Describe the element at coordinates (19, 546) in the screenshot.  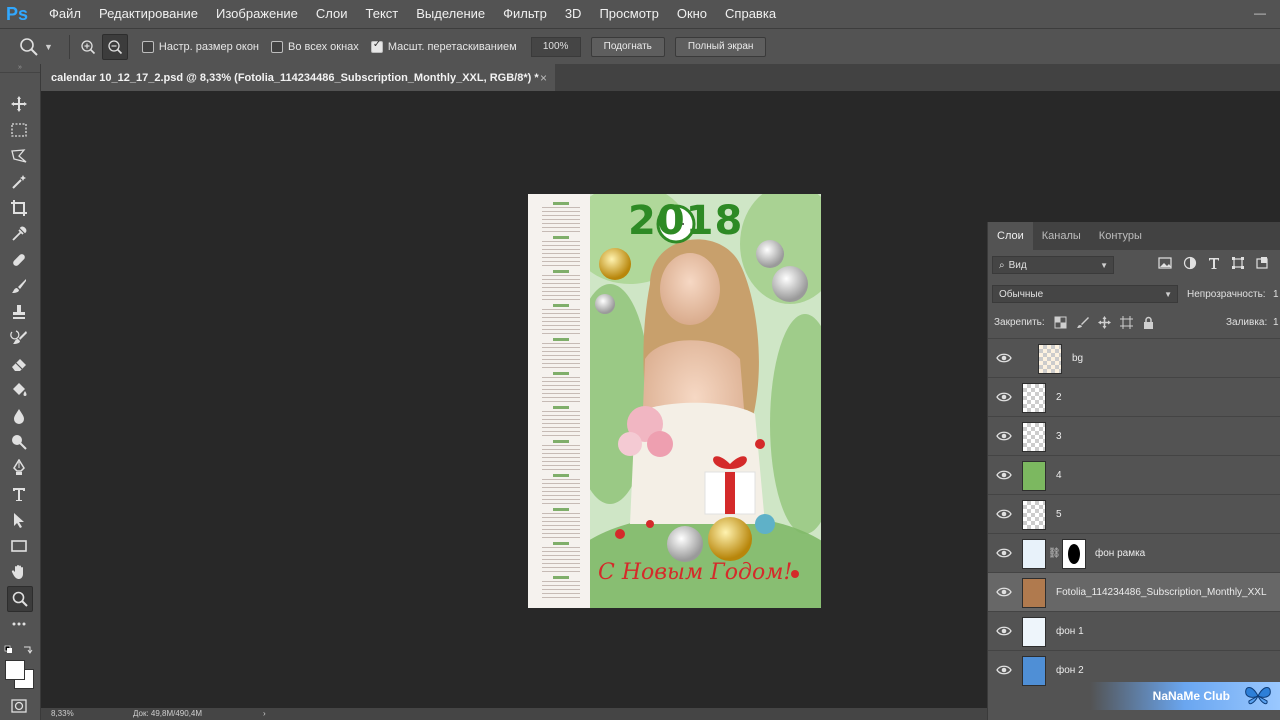
I see `rectangle-tool-icon` at that location.